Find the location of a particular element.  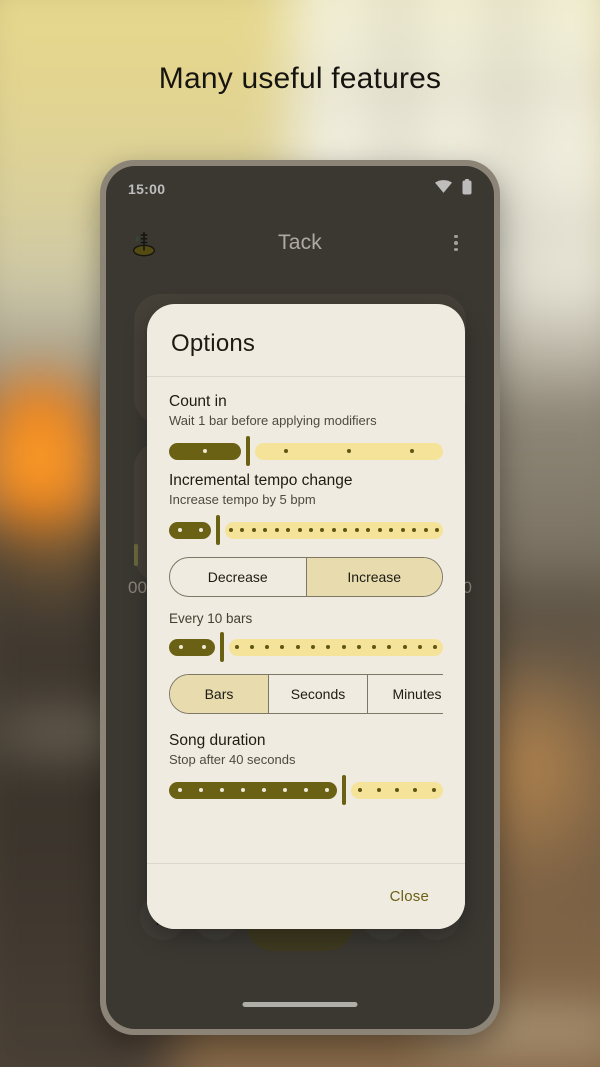

slider-song-duration is located at coordinates (306, 790).